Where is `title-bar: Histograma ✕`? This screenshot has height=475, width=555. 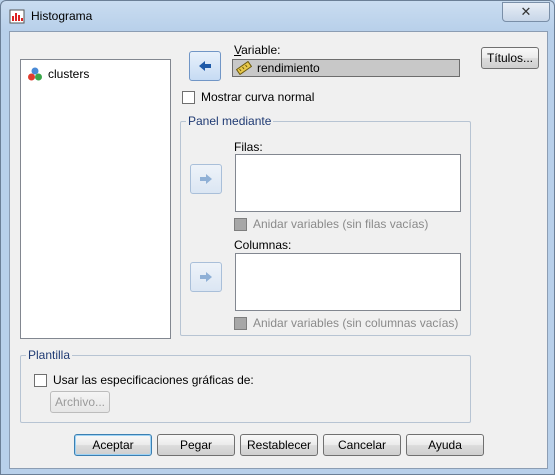 title-bar: Histograma ✕ is located at coordinates (277, 16).